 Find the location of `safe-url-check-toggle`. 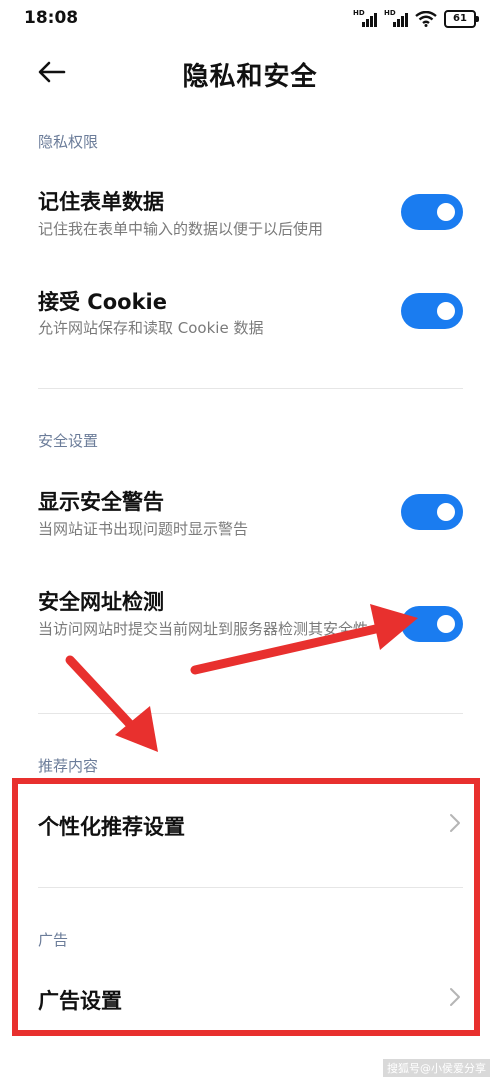

safe-url-check-toggle is located at coordinates (432, 624).